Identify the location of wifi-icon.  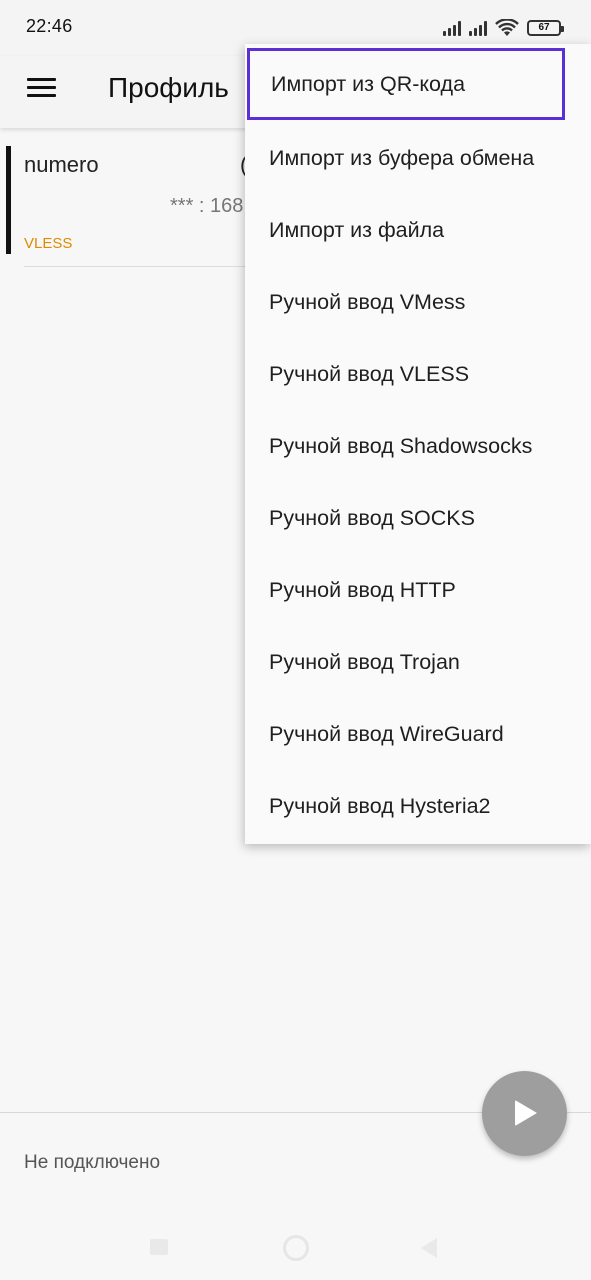
(507, 27).